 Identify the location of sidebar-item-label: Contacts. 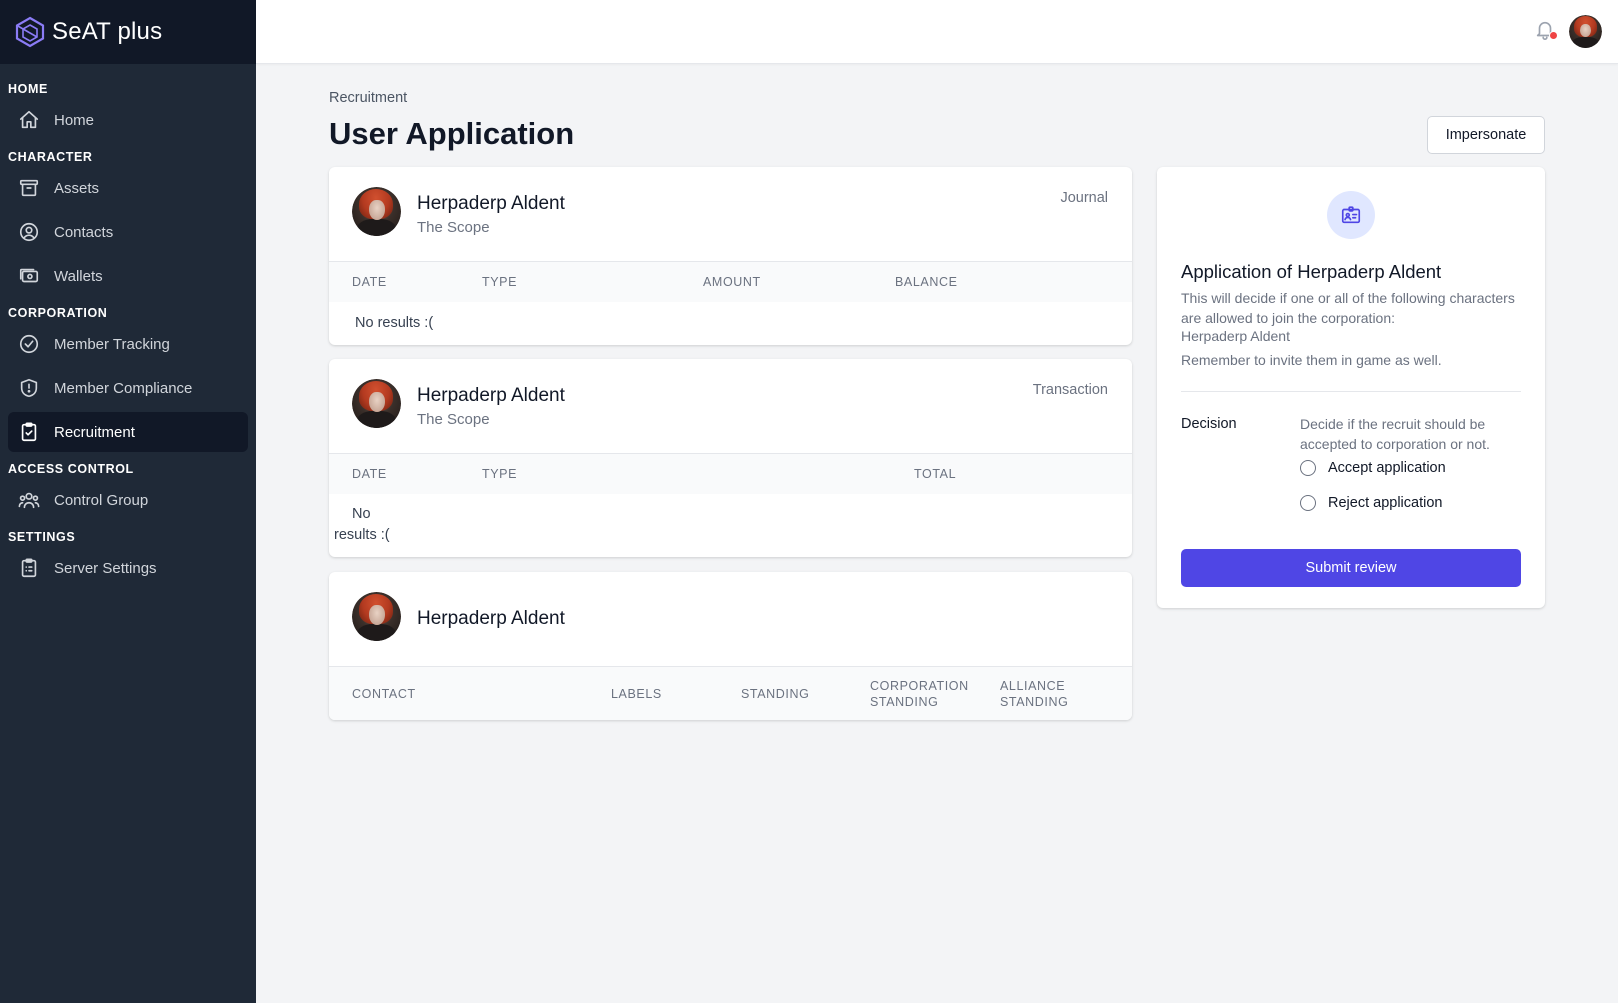
(84, 232).